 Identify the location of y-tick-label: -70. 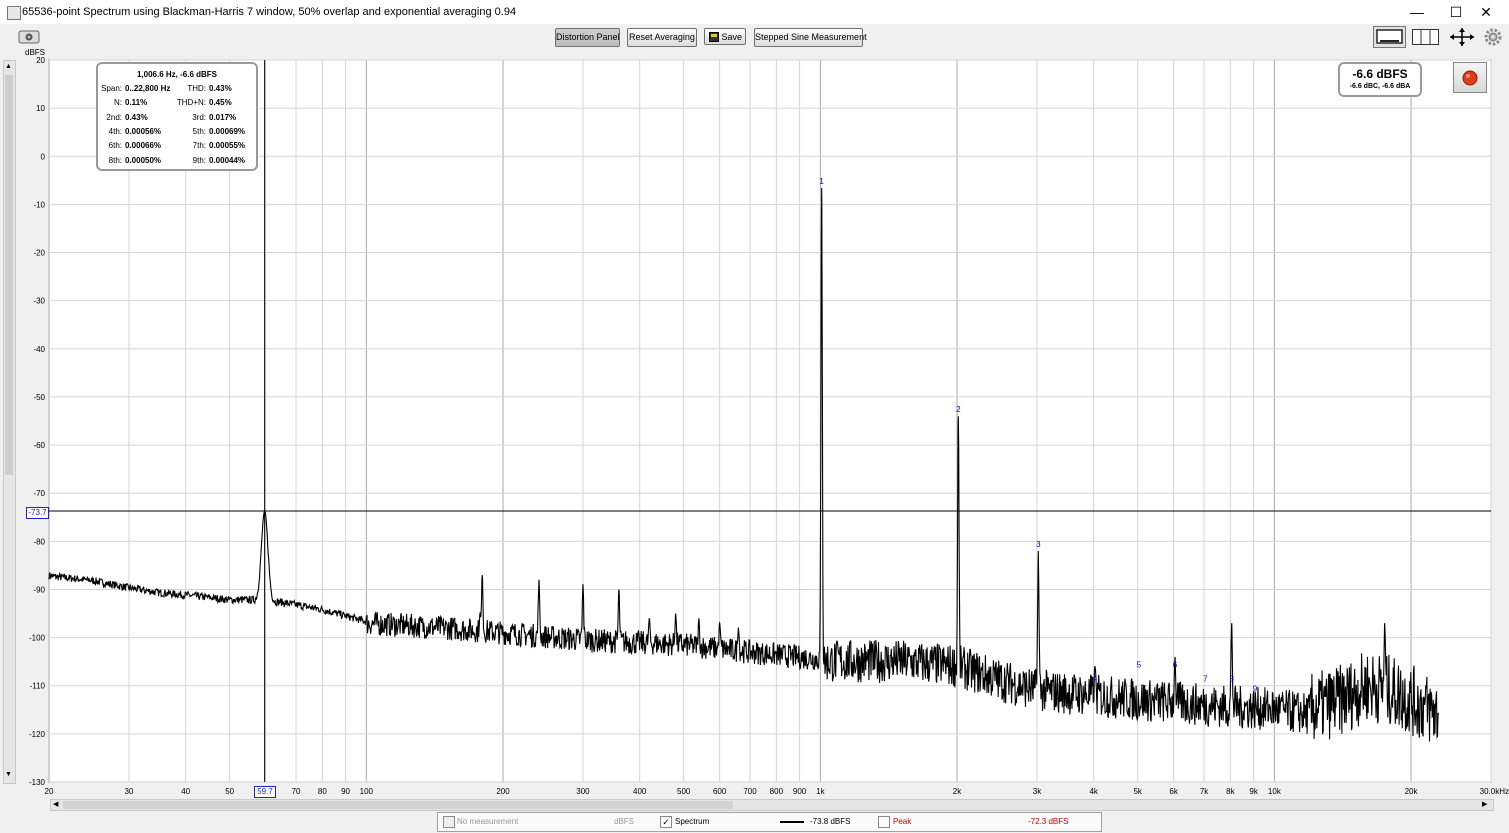
(39, 493).